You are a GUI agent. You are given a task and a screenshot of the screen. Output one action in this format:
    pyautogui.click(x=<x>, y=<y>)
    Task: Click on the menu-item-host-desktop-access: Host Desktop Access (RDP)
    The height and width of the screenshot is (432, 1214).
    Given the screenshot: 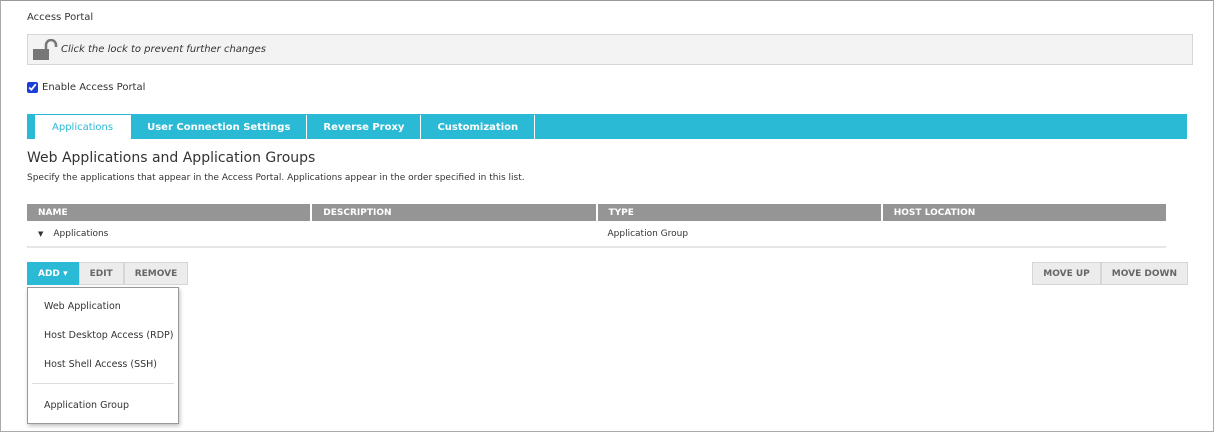 What is the action you would take?
    pyautogui.click(x=108, y=335)
    